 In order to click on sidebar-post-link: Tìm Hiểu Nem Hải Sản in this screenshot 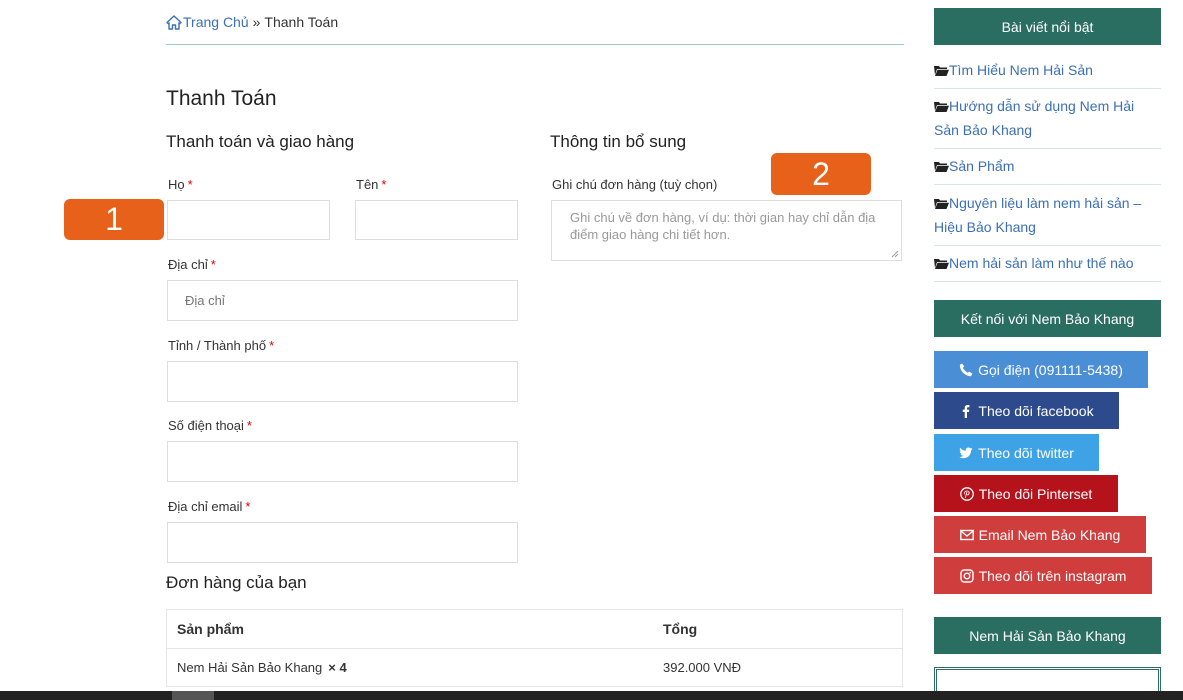, I will do `click(1047, 70)`.